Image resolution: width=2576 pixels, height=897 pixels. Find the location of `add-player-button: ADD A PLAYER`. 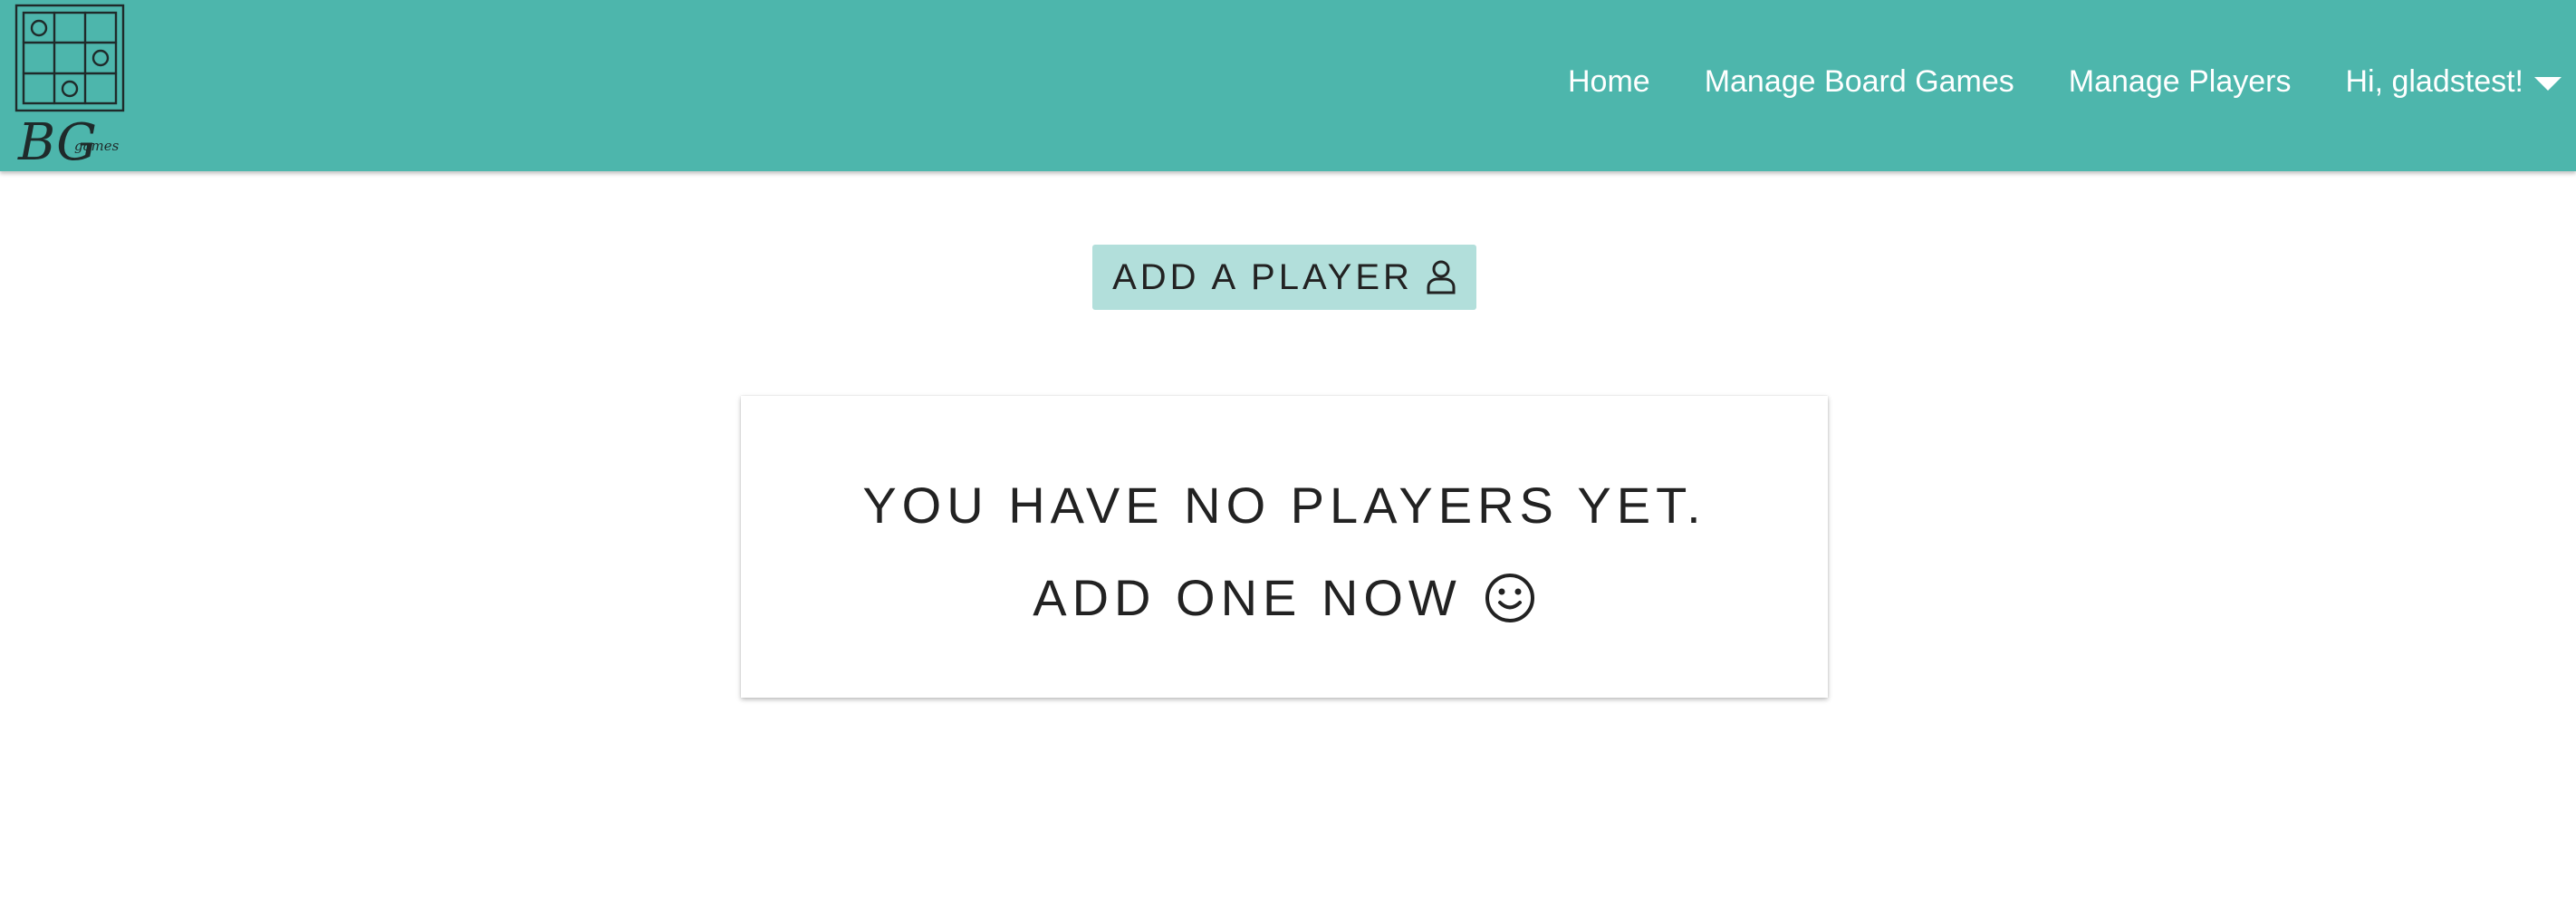

add-player-button: ADD A PLAYER is located at coordinates (1284, 277).